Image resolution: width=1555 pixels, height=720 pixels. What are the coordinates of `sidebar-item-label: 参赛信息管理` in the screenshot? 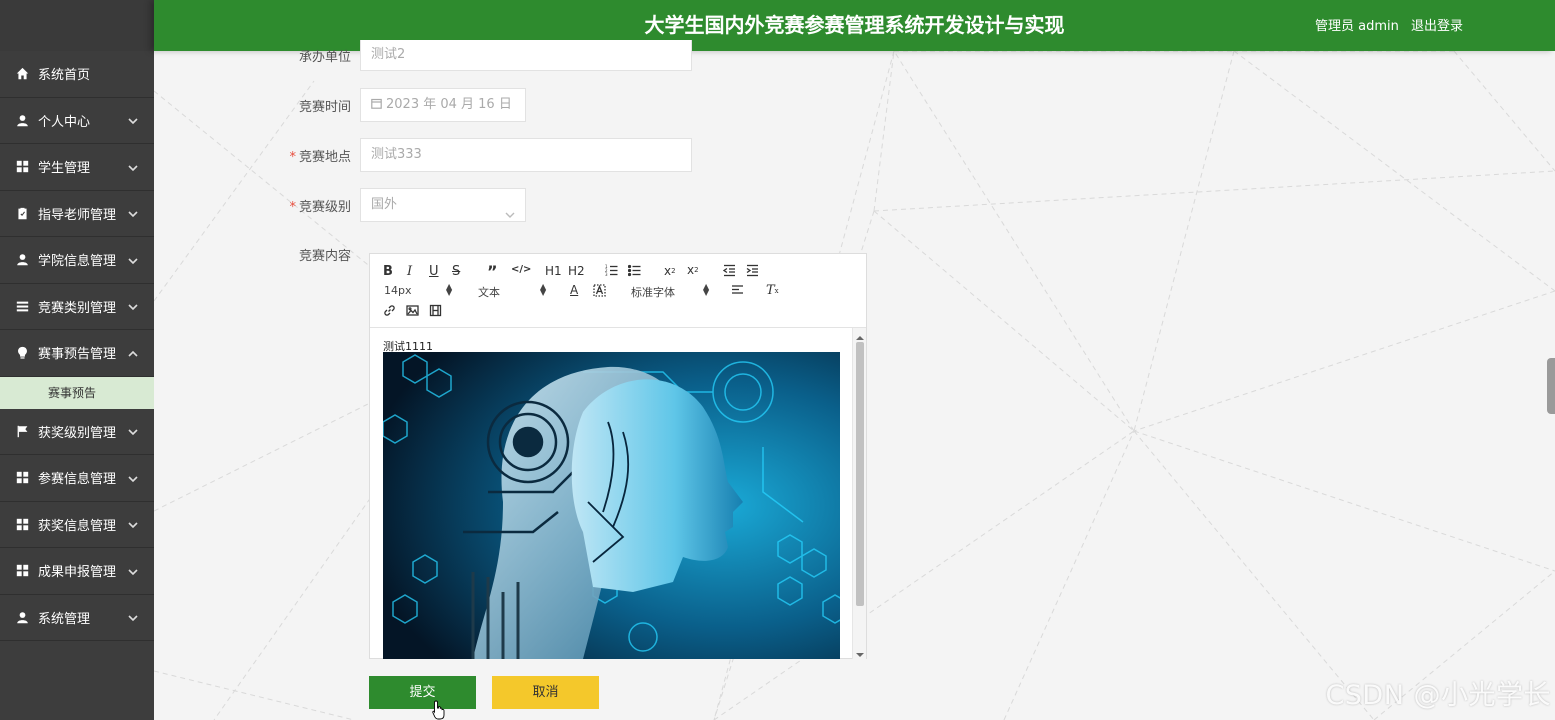 It's located at (77, 480).